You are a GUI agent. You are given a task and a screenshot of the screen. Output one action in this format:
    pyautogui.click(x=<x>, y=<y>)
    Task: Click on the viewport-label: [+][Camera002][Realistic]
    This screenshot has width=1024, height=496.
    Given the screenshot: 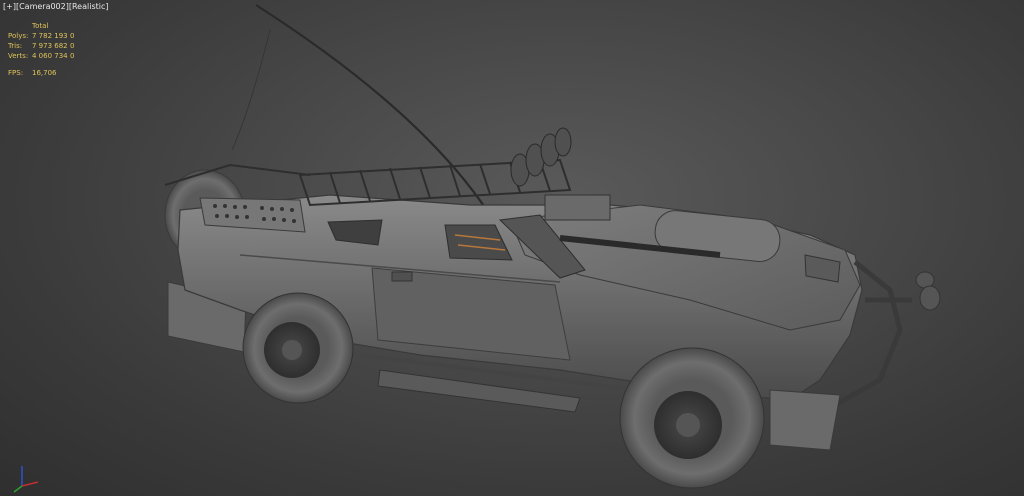 What is the action you would take?
    pyautogui.click(x=56, y=6)
    